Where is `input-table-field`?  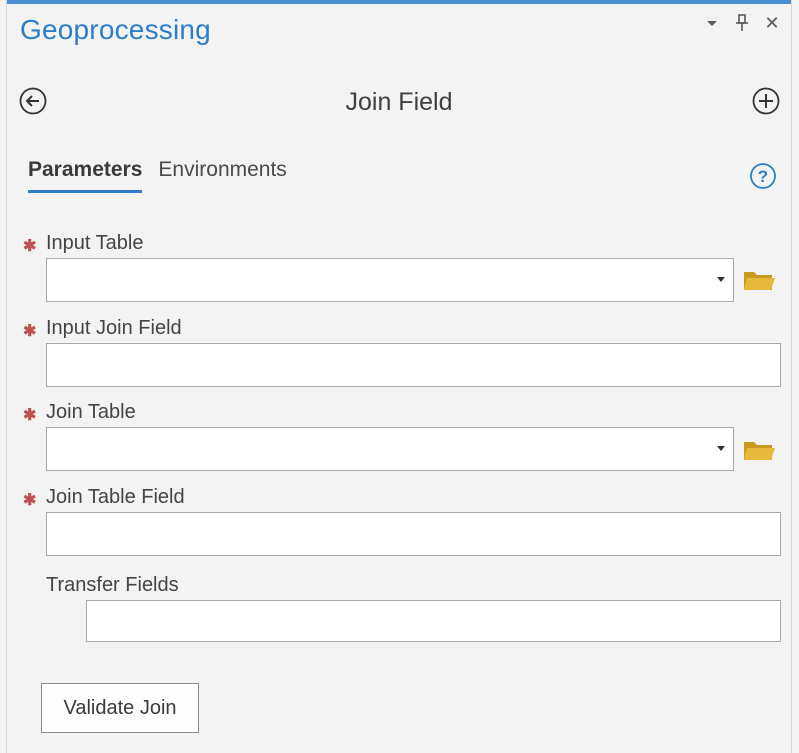
input-table-field is located at coordinates (390, 280).